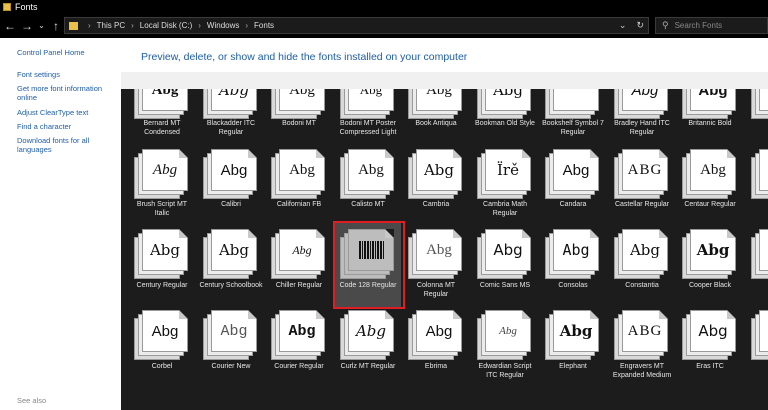 The height and width of the screenshot is (410, 768). Describe the element at coordinates (757, 123) in the screenshot. I see `font-name-label: B` at that location.